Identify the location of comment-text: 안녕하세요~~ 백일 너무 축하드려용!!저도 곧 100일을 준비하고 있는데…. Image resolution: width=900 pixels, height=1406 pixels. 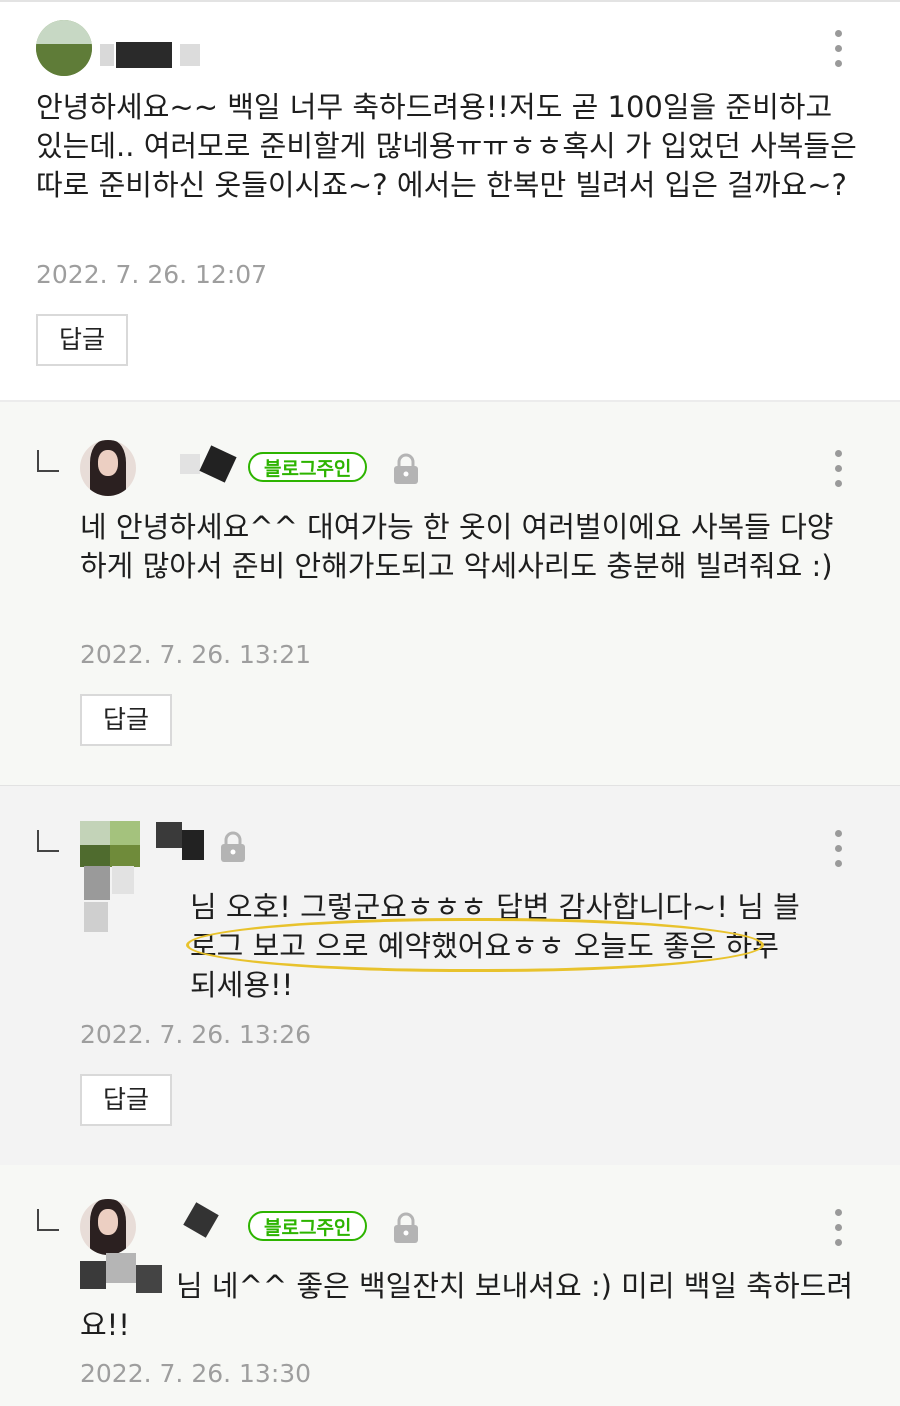
(446, 146).